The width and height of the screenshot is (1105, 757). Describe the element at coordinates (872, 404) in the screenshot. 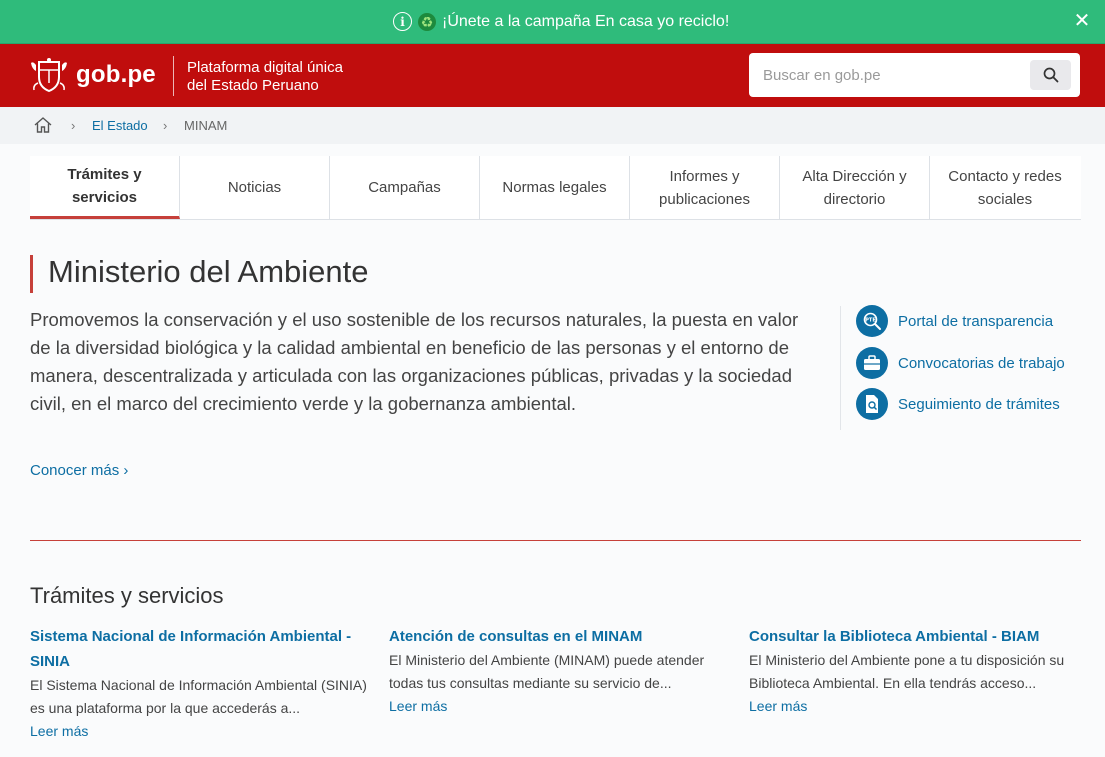

I see `document-search-icon` at that location.